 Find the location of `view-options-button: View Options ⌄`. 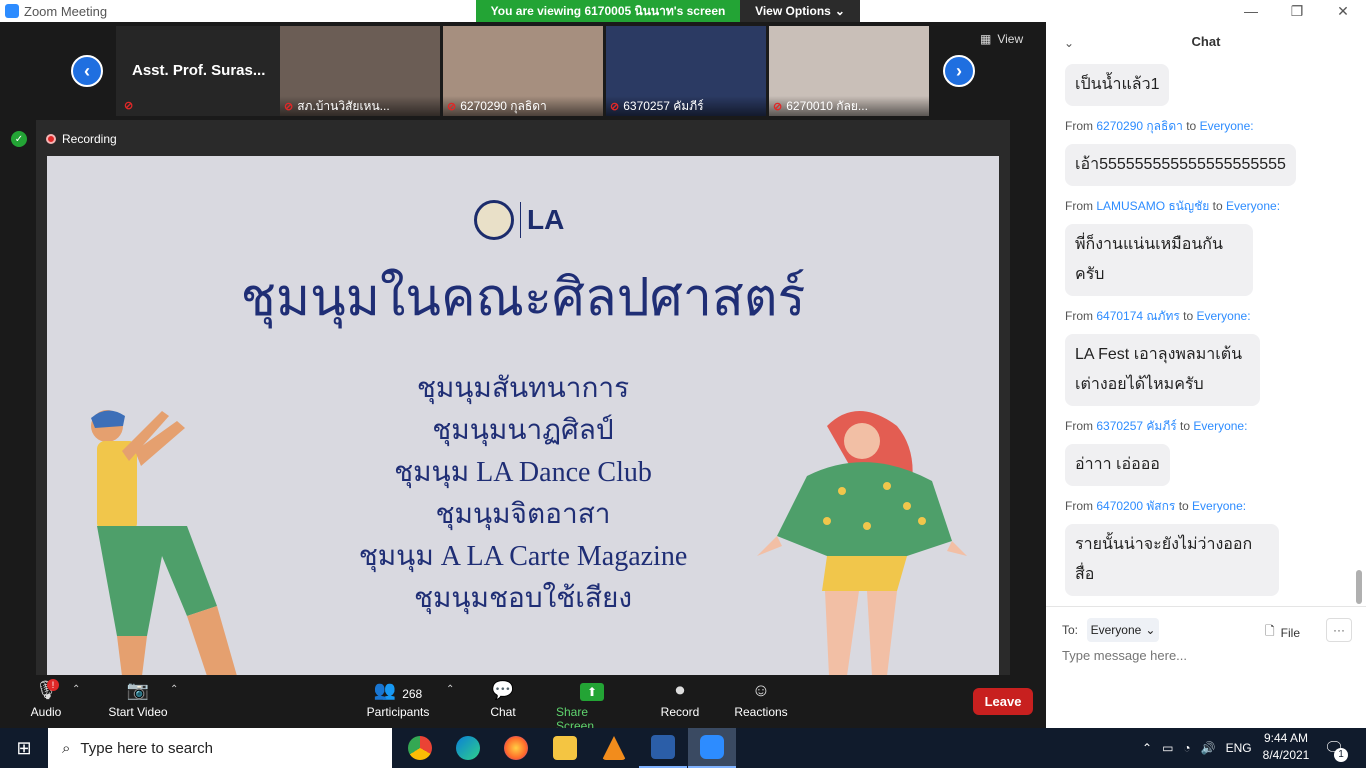

view-options-button: View Options ⌄ is located at coordinates (800, 11).